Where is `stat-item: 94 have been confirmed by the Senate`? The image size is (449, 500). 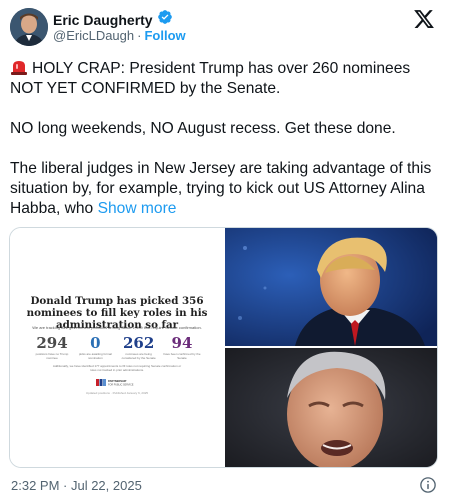 stat-item: 94 have been confirmed by the Senate is located at coordinates (182, 347).